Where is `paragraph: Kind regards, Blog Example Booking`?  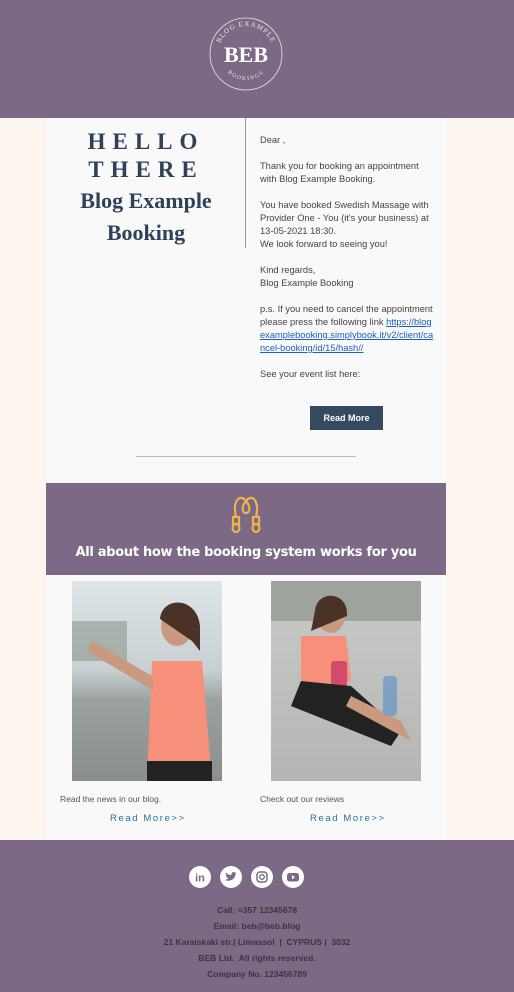 paragraph: Kind regards, Blog Example Booking is located at coordinates (348, 277).